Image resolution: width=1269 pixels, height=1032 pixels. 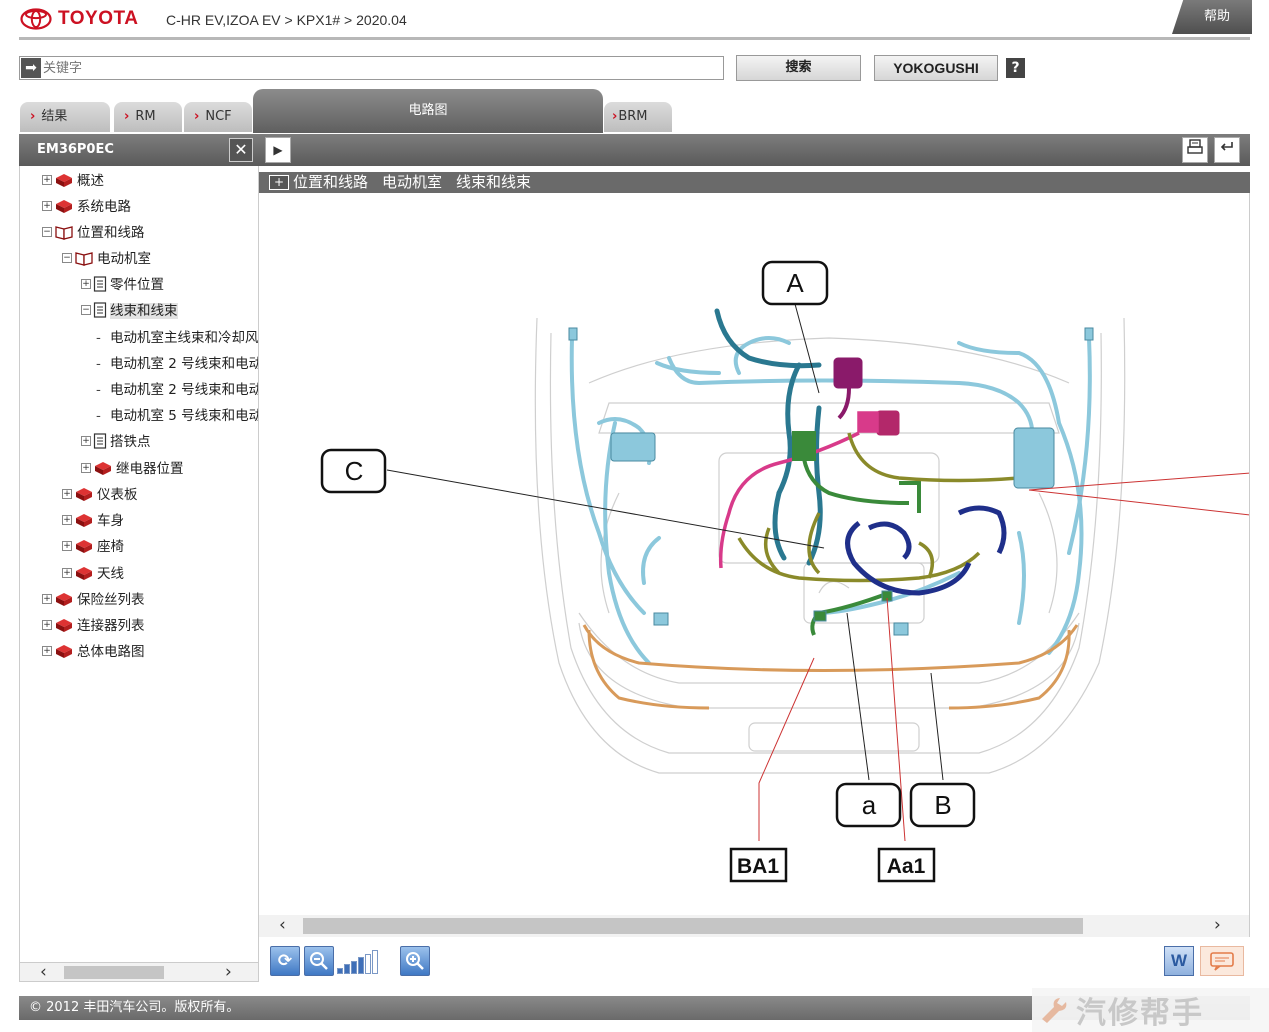 I want to click on tree-item: - 电动机室 5 号线束和电动, so click(x=177, y=416).